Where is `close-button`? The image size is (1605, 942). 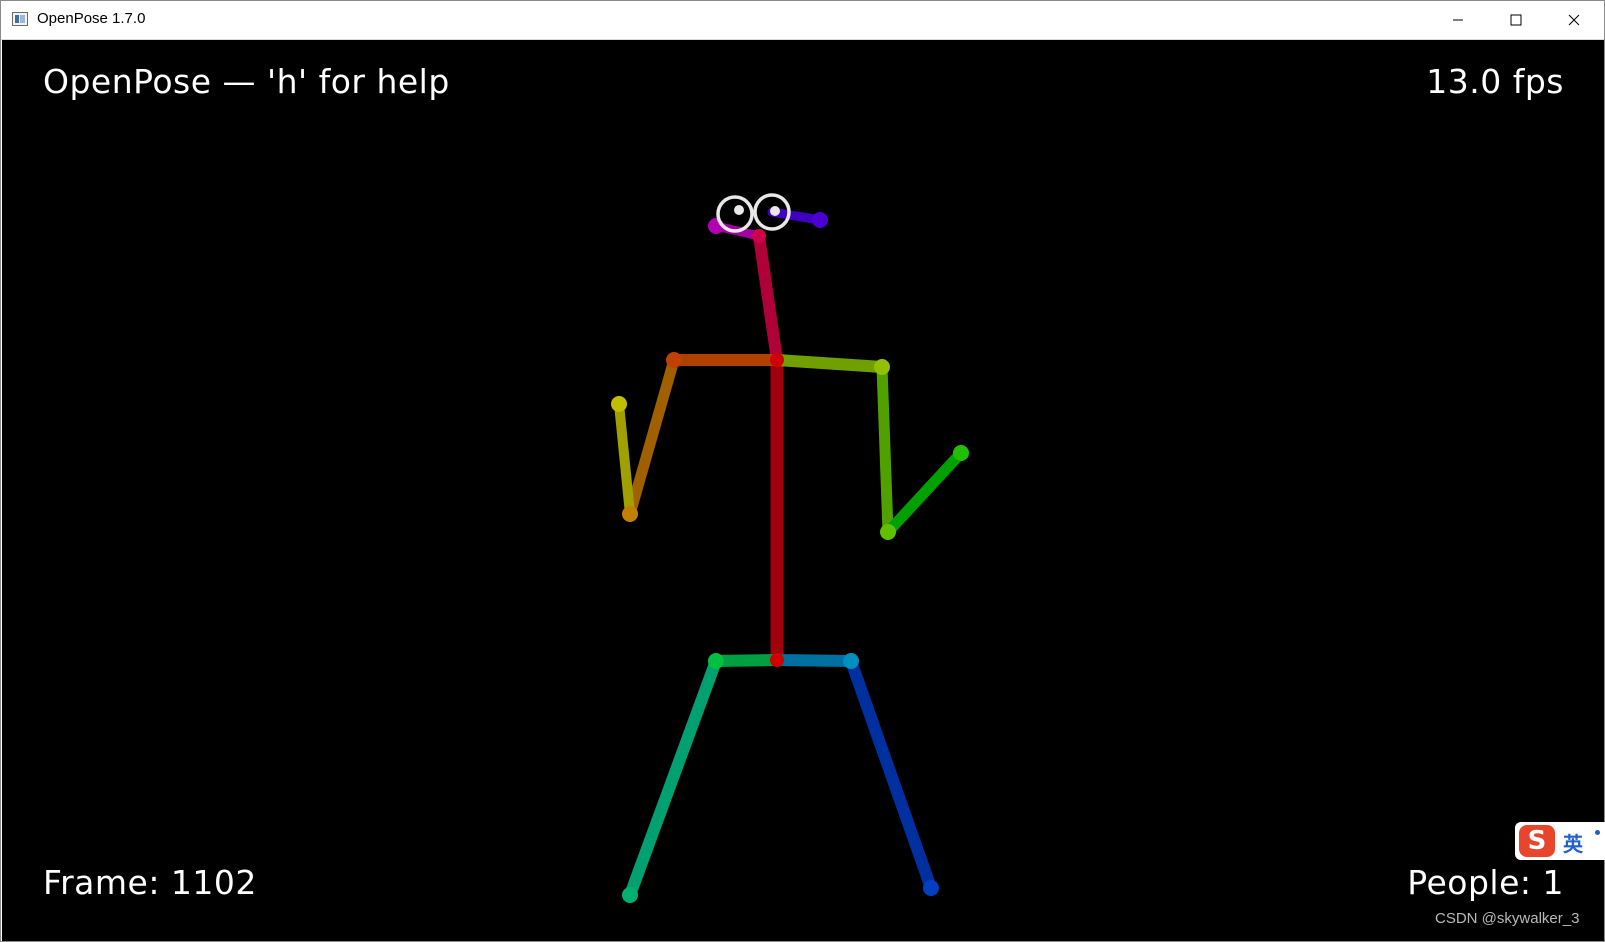
close-button is located at coordinates (1574, 20).